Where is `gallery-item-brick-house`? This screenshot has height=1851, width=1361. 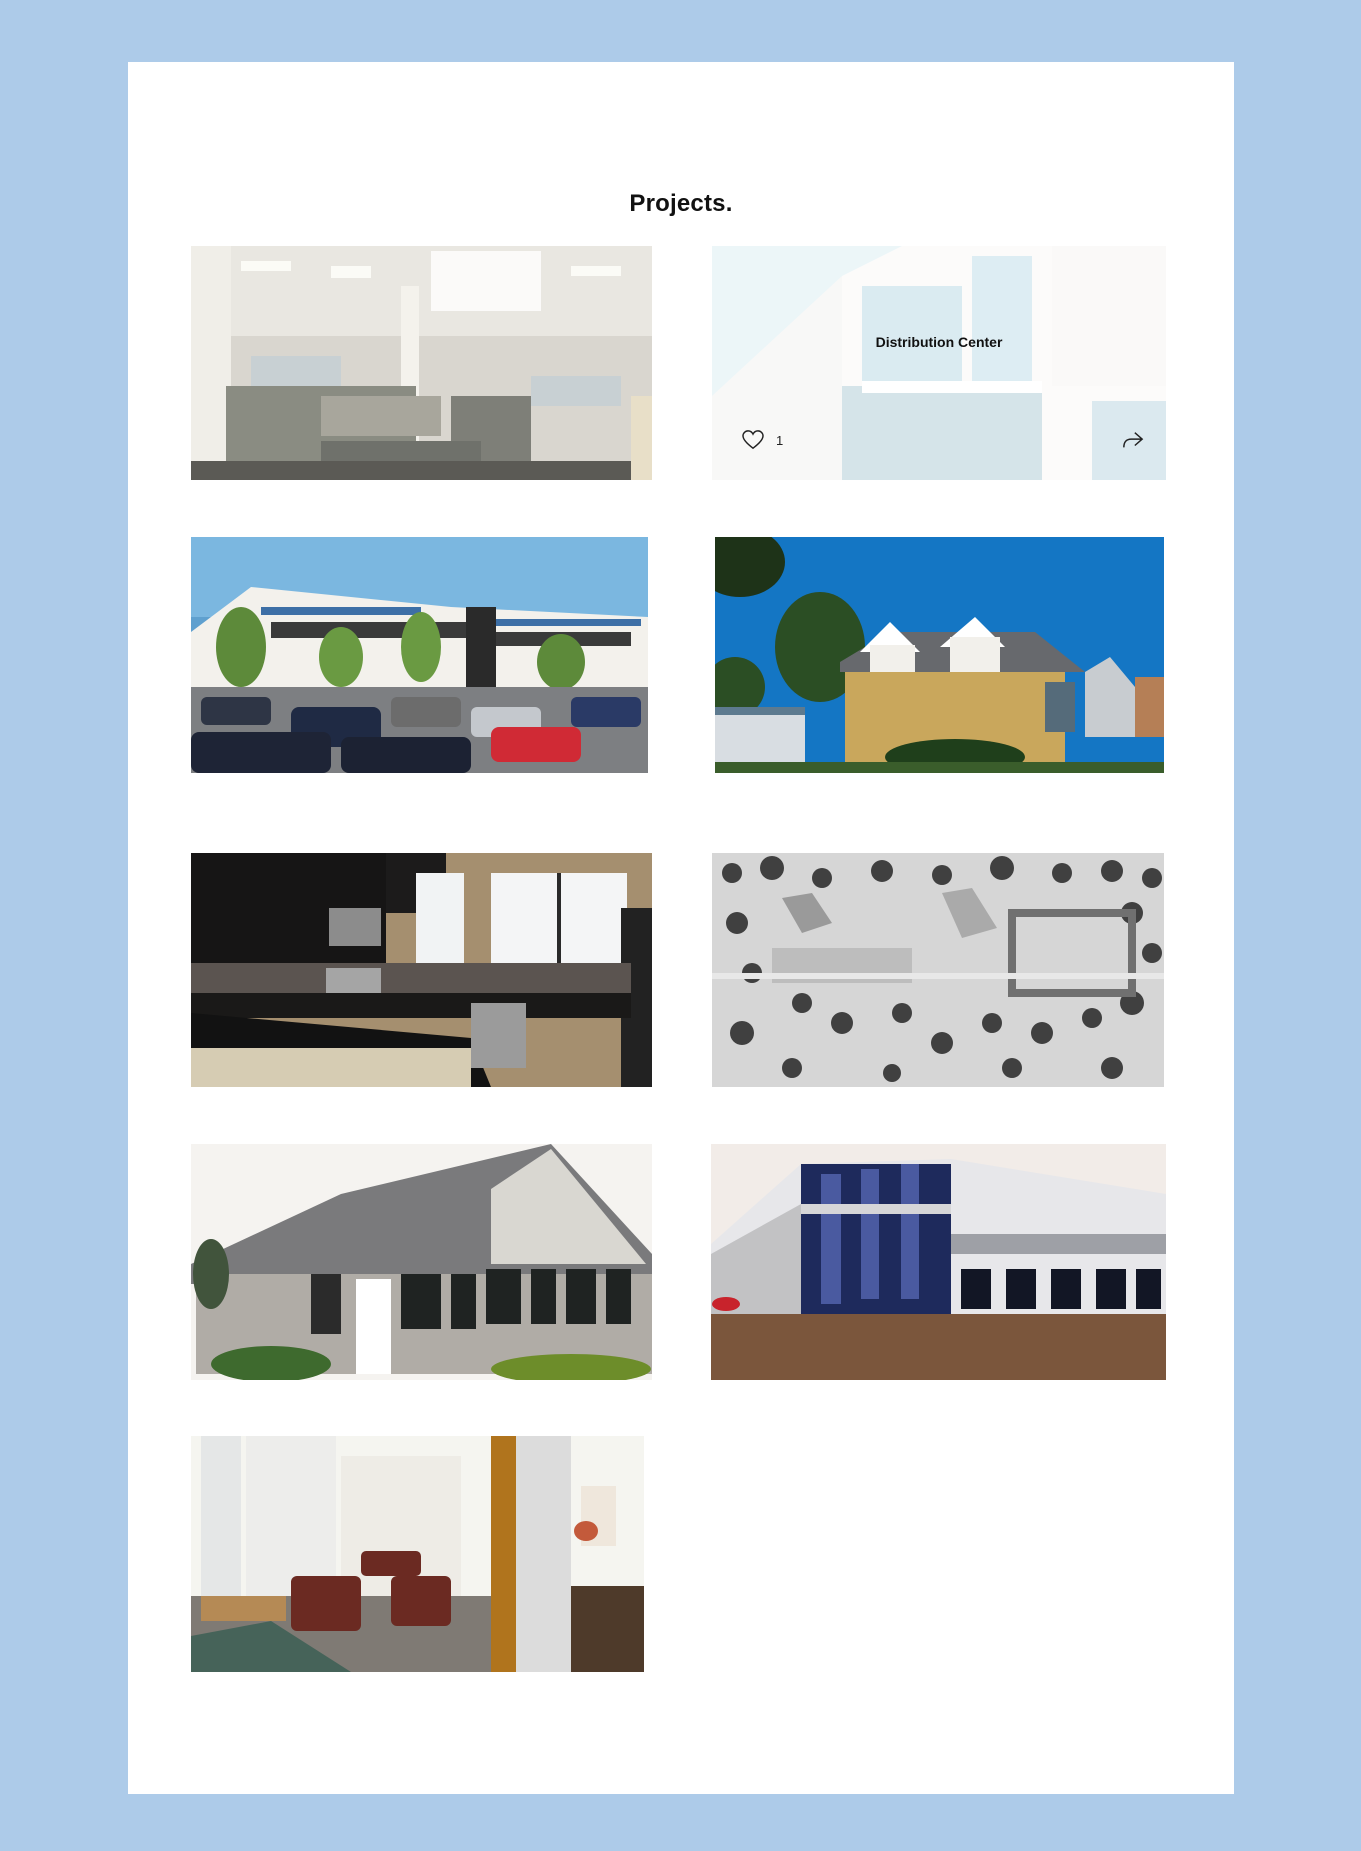 gallery-item-brick-house is located at coordinates (939, 655).